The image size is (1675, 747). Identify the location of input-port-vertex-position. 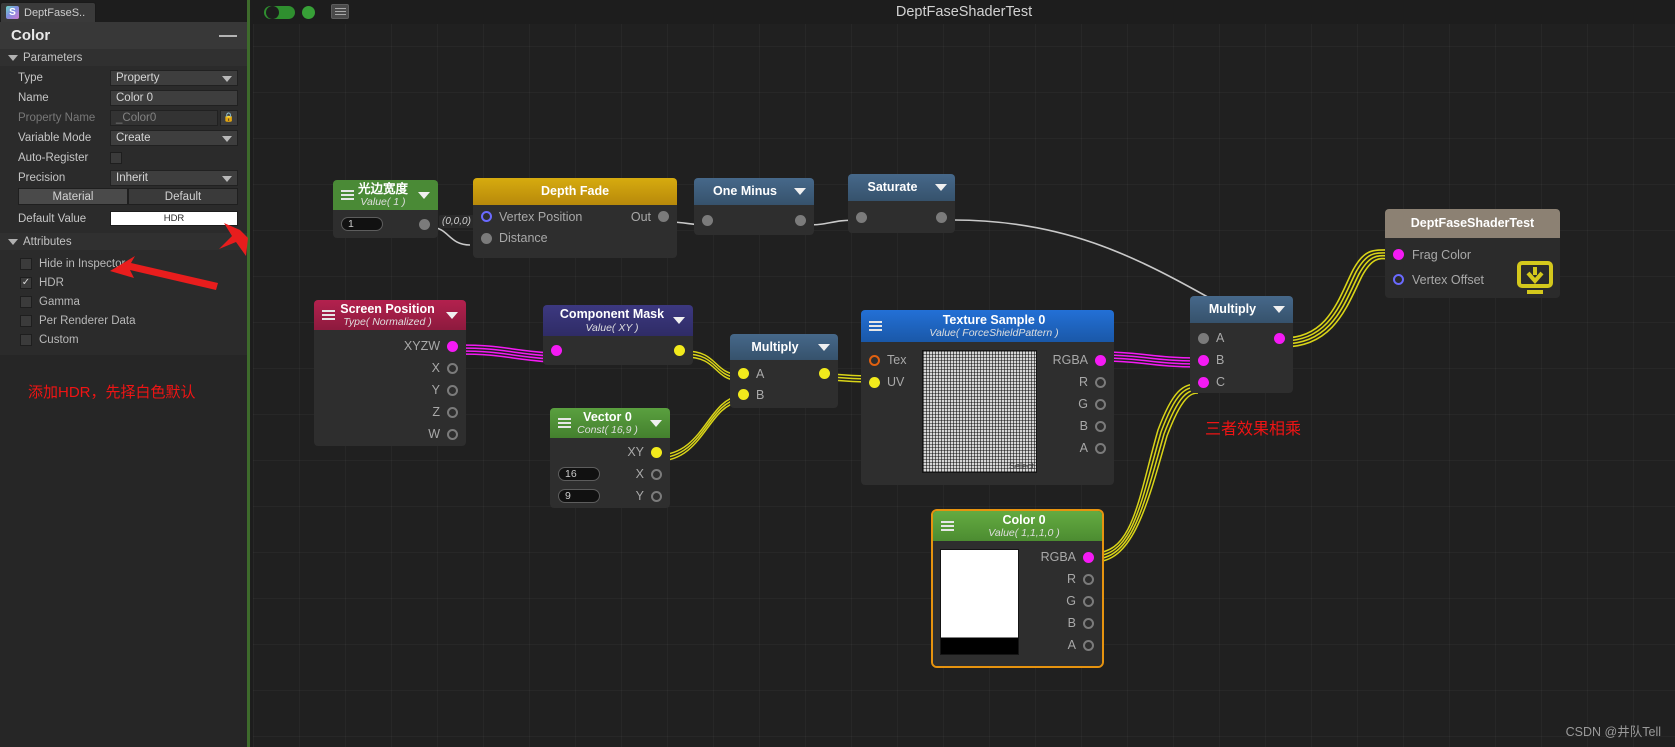
(486, 216).